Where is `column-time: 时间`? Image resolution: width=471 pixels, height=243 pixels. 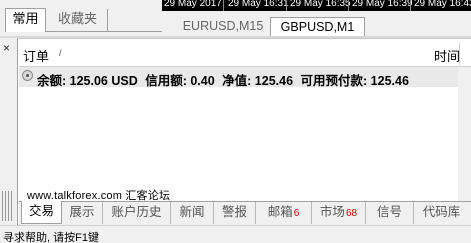 column-time: 时间 is located at coordinates (447, 55).